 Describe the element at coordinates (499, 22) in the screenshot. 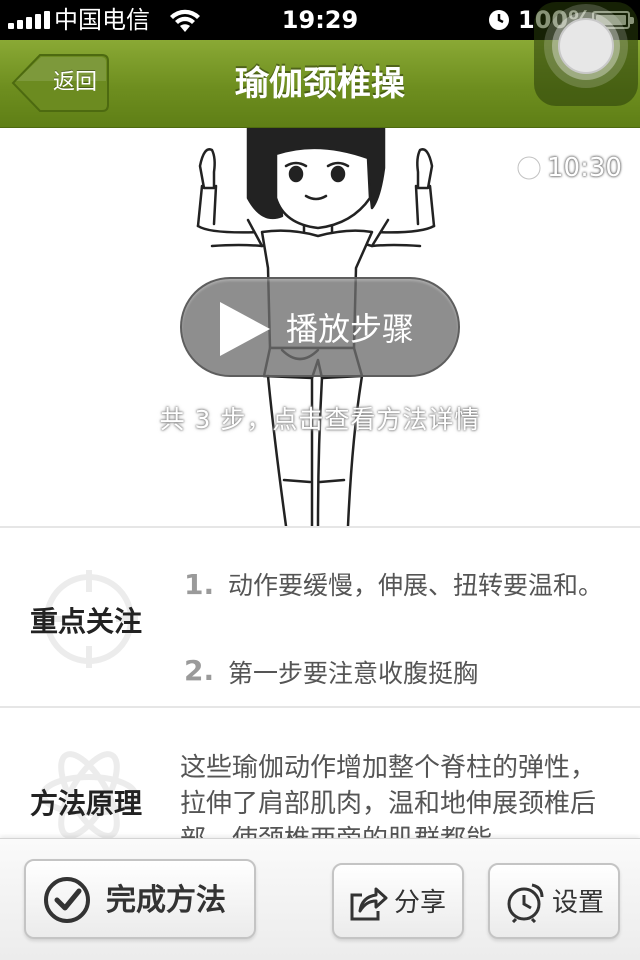

I see `rotation-lock-icon` at that location.